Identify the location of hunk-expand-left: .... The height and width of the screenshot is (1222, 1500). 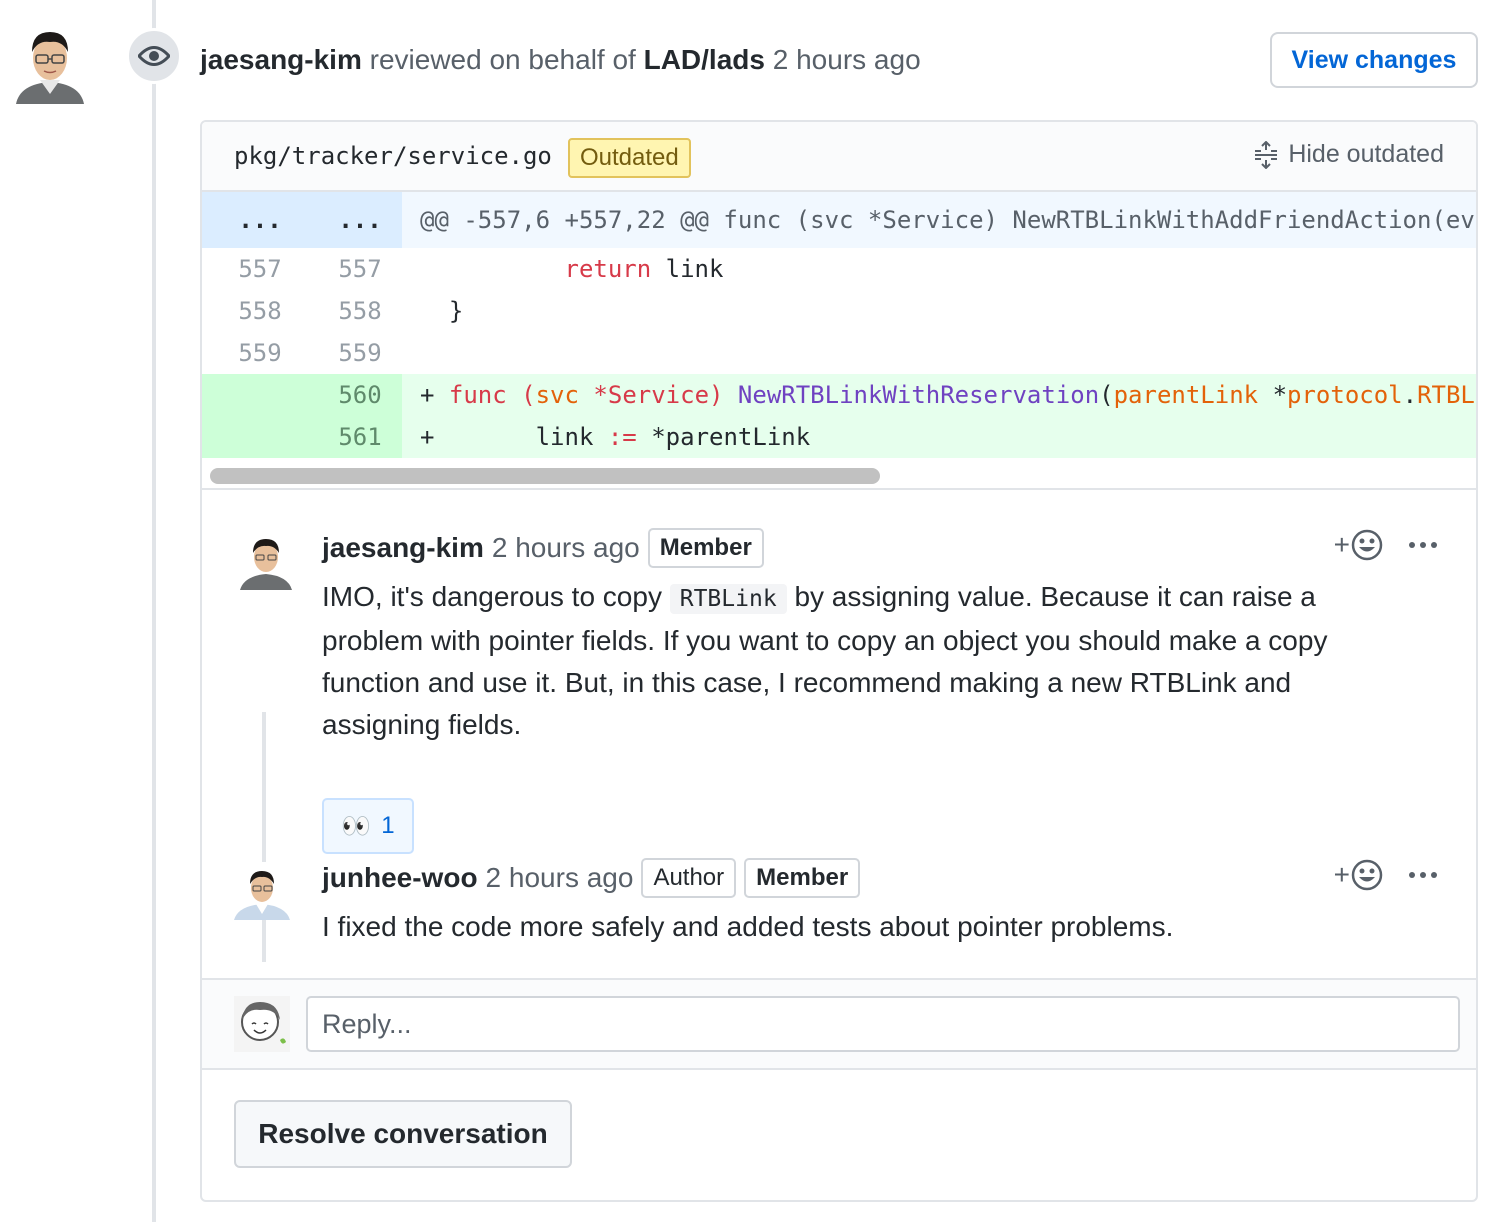
(260, 220).